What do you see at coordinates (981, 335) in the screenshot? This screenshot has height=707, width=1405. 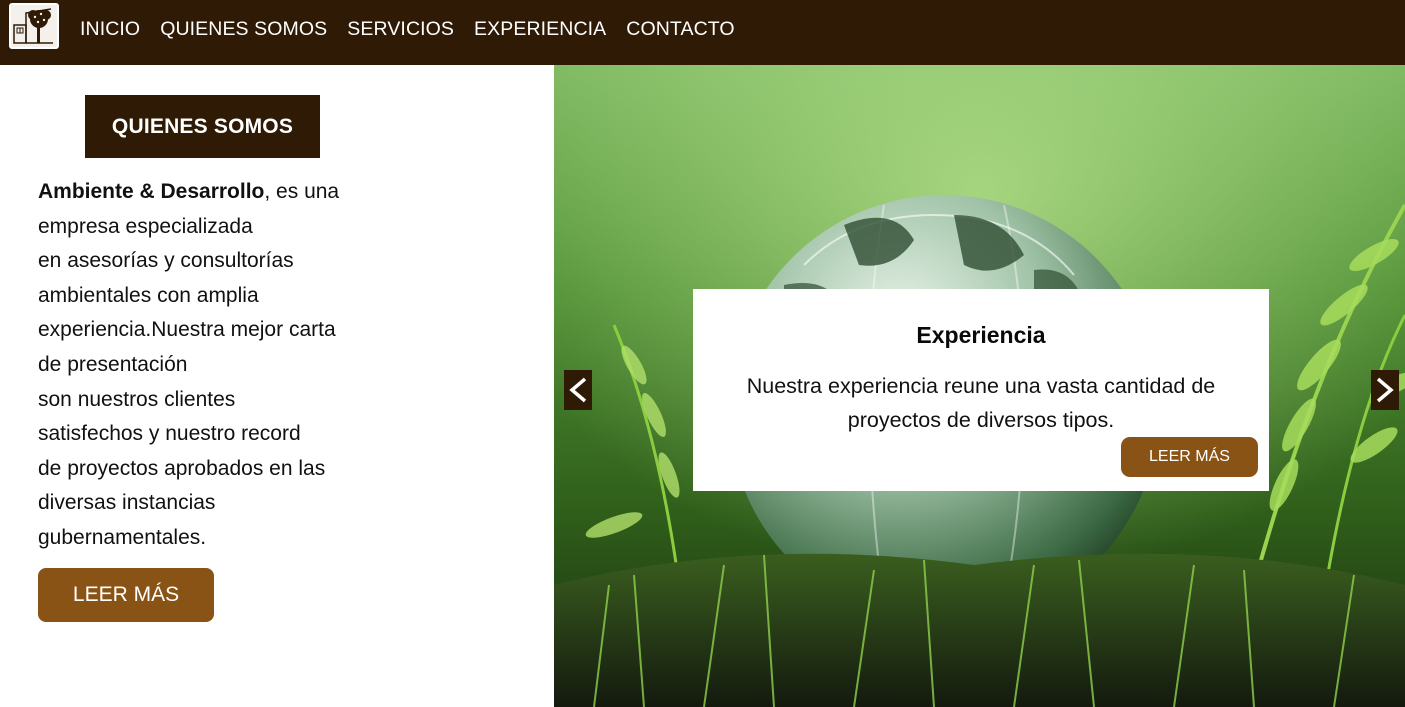 I see `slide-title: Experiencia` at bounding box center [981, 335].